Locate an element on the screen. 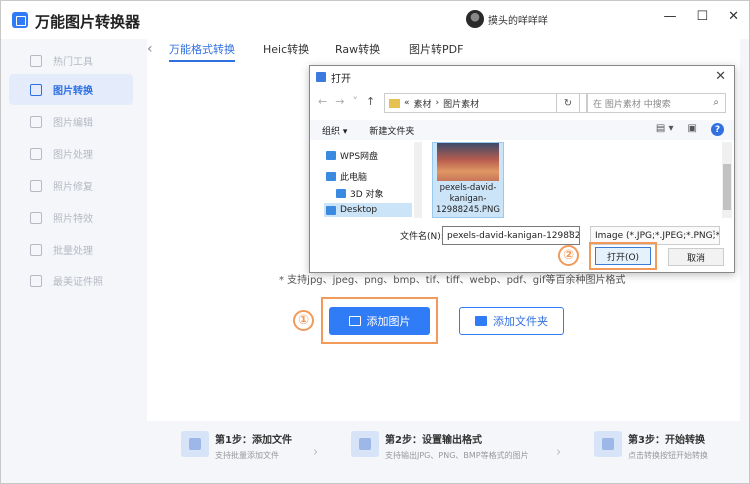  step-1: 第1步：添加文件 支持批量添加文件 is located at coordinates (236, 446).